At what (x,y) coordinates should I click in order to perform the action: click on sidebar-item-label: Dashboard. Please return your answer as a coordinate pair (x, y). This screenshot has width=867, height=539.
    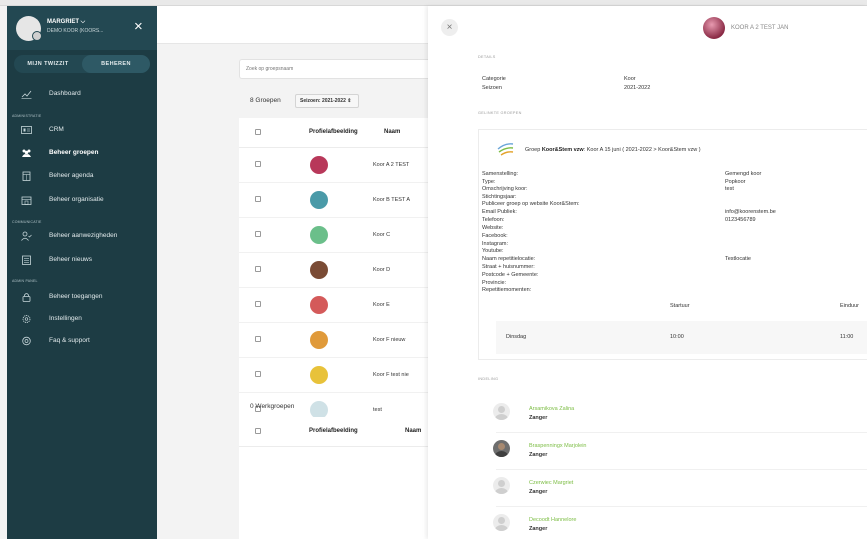
    Looking at the image, I should click on (65, 93).